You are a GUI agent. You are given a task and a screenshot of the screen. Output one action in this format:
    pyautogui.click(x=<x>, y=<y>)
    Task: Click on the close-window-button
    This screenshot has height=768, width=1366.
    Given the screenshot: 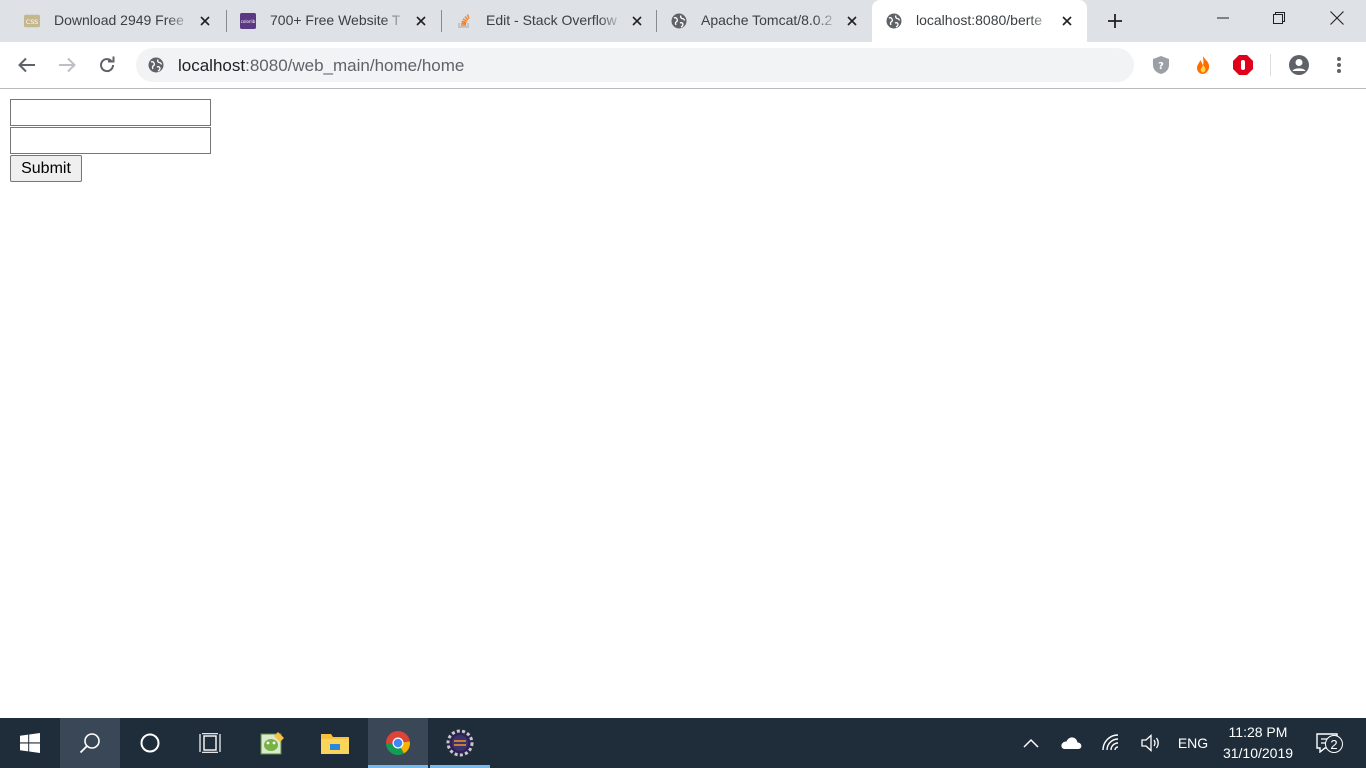 What is the action you would take?
    pyautogui.click(x=1337, y=18)
    